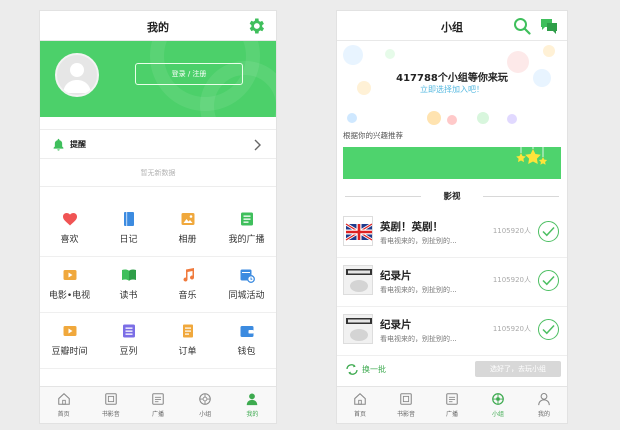  I want to click on stars-icon, so click(532, 156).